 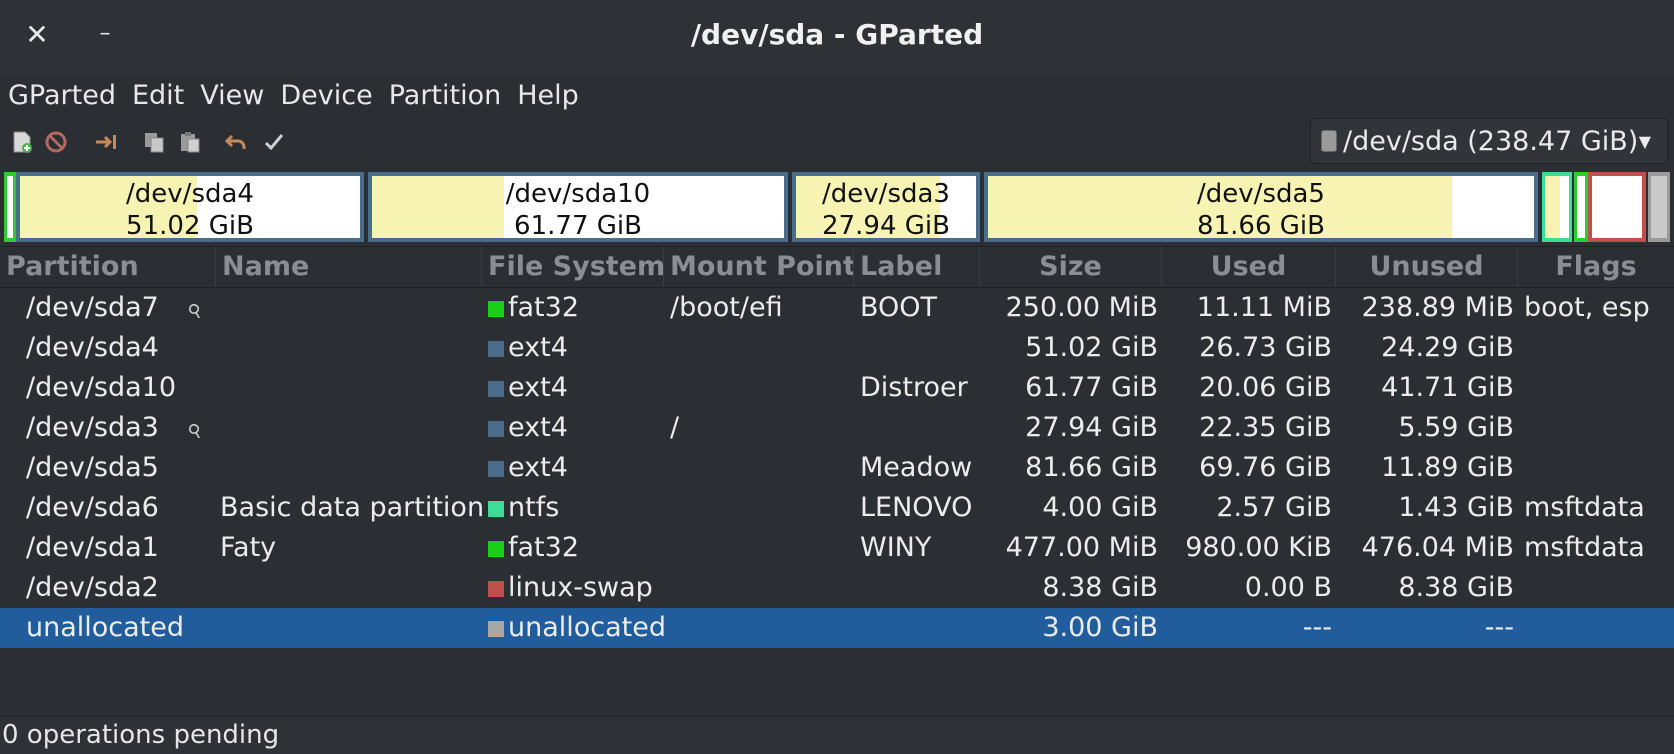 I want to click on cell-partition: /dev/sda3, so click(x=92, y=427).